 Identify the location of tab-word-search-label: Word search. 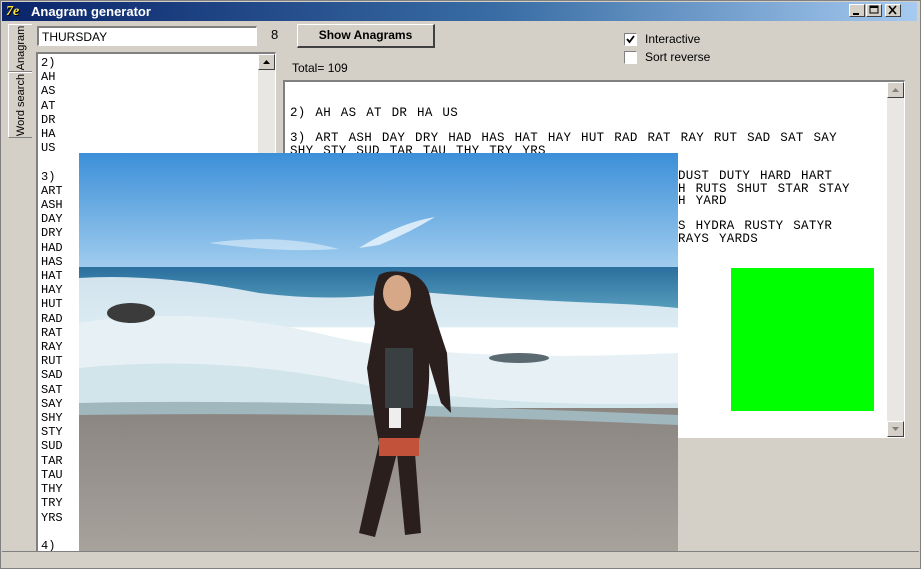
(20, 105).